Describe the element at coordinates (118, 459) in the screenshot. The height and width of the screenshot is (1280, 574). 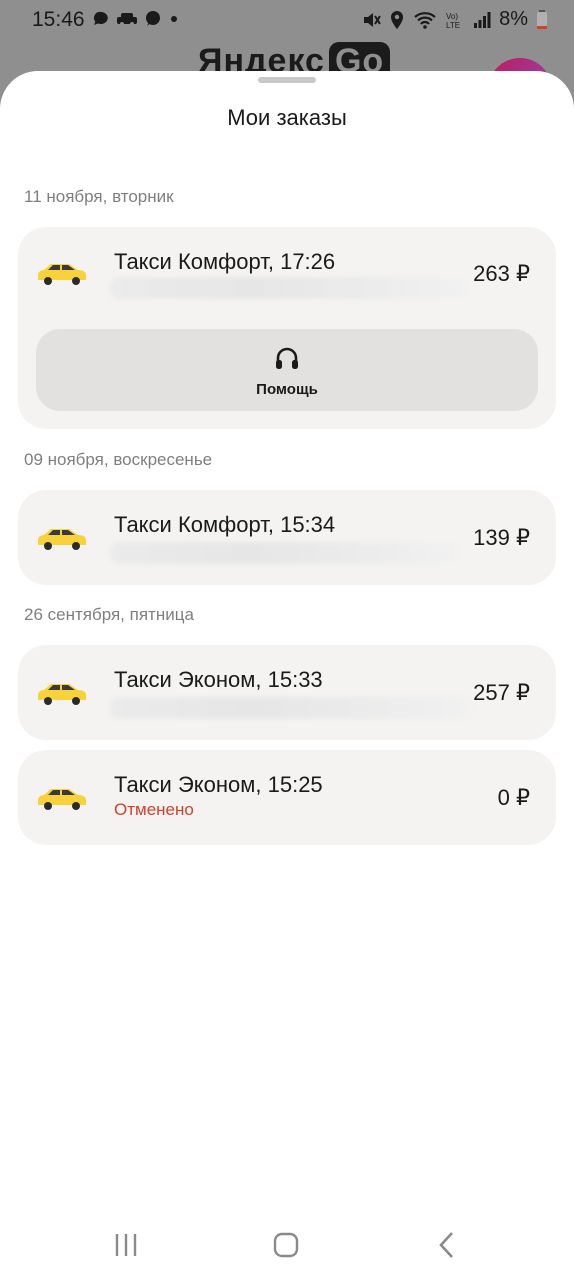
I see `date-header: 09 ноября, воскресенье` at that location.